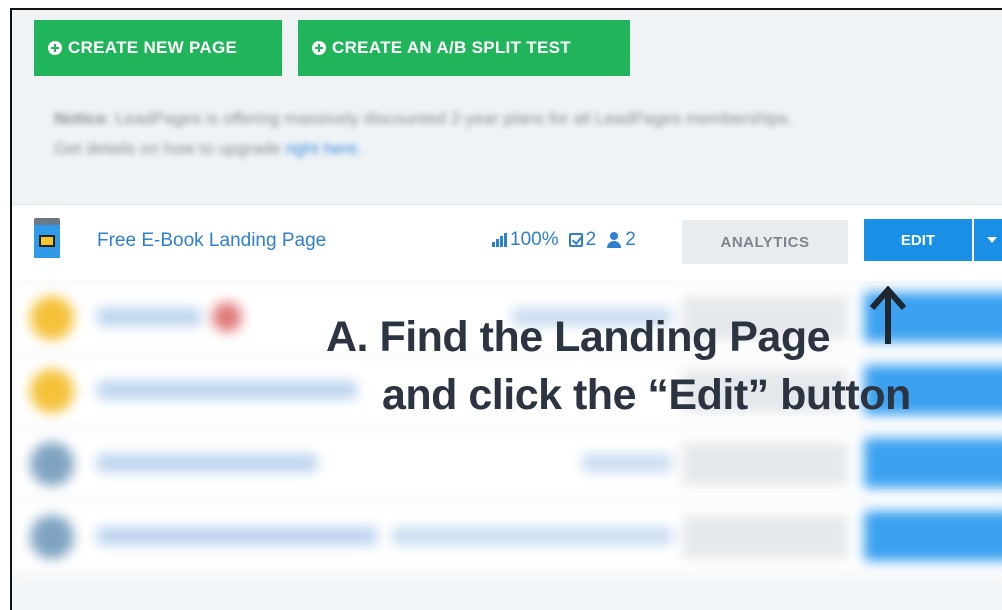 The width and height of the screenshot is (1002, 610). I want to click on conversion-value: 100%, so click(534, 239).